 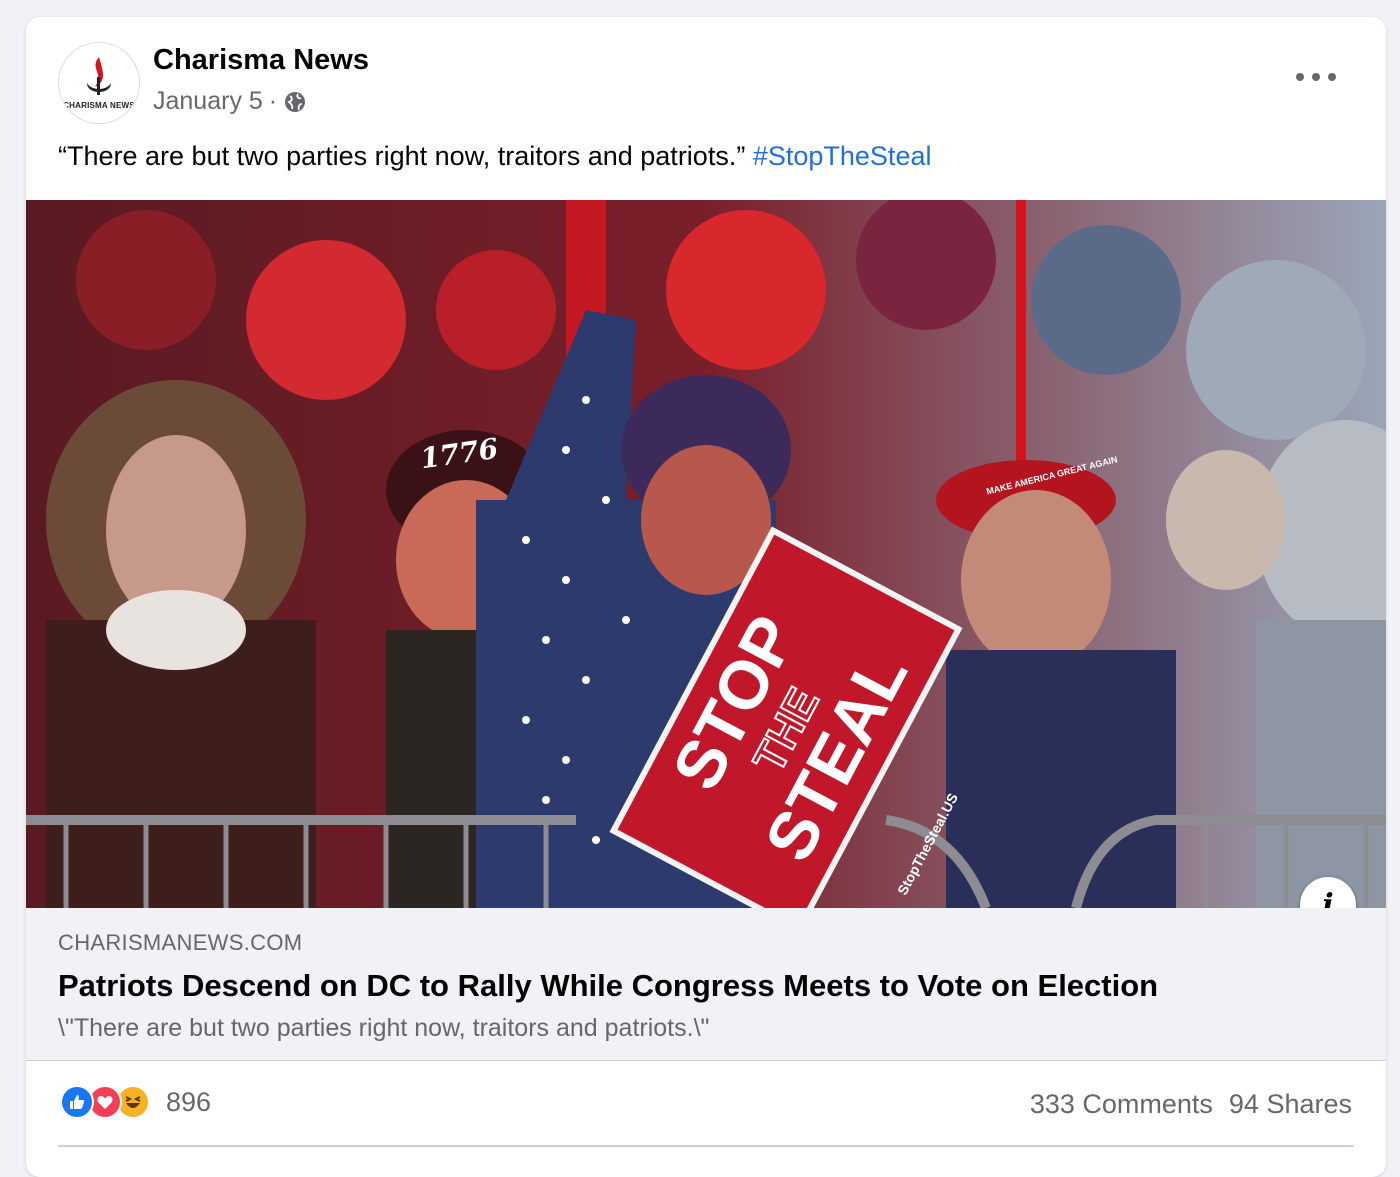 What do you see at coordinates (261, 60) in the screenshot?
I see `page-name-link: Charisma News` at bounding box center [261, 60].